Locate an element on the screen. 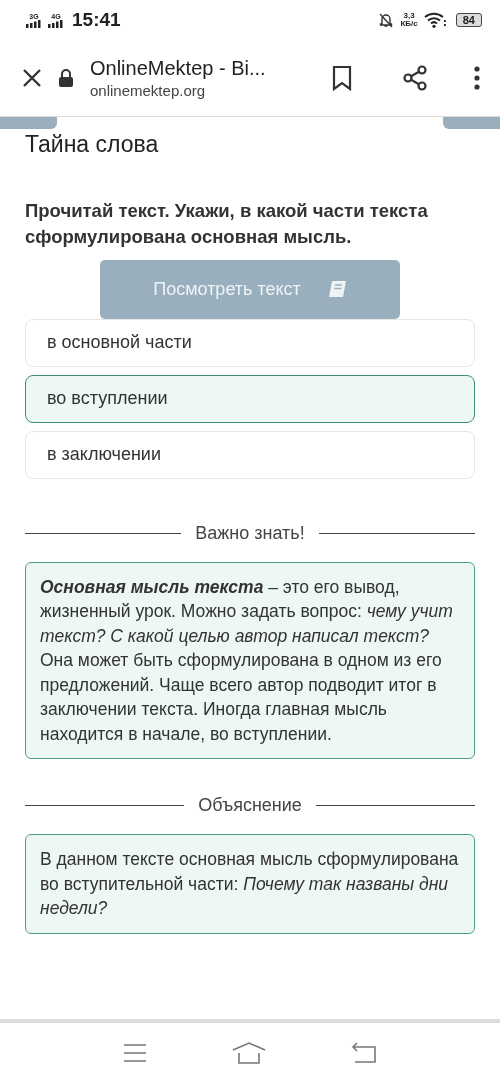 This screenshot has width=500, height=1083. share-icon is located at coordinates (415, 78).